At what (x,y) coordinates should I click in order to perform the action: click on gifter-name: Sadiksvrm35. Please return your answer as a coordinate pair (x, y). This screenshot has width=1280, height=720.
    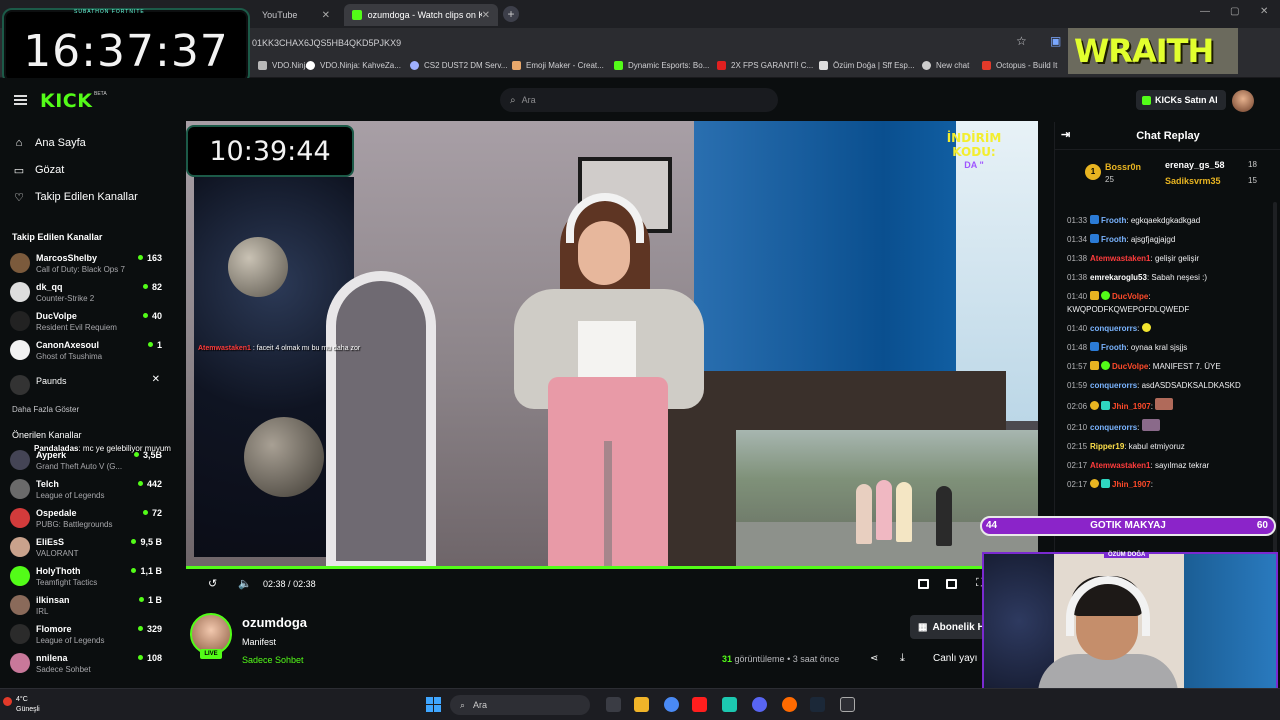
    Looking at the image, I should click on (1193, 181).